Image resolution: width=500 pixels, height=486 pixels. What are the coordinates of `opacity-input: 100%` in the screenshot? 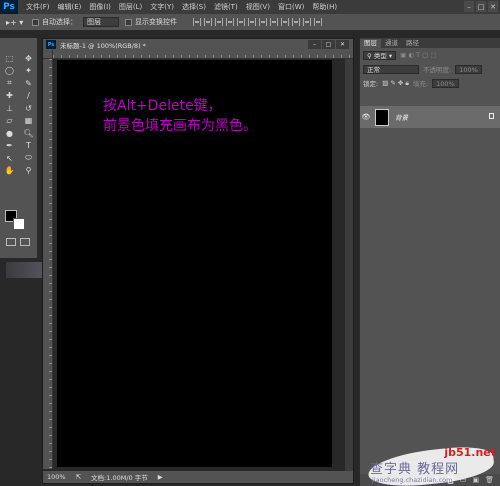 It's located at (468, 69).